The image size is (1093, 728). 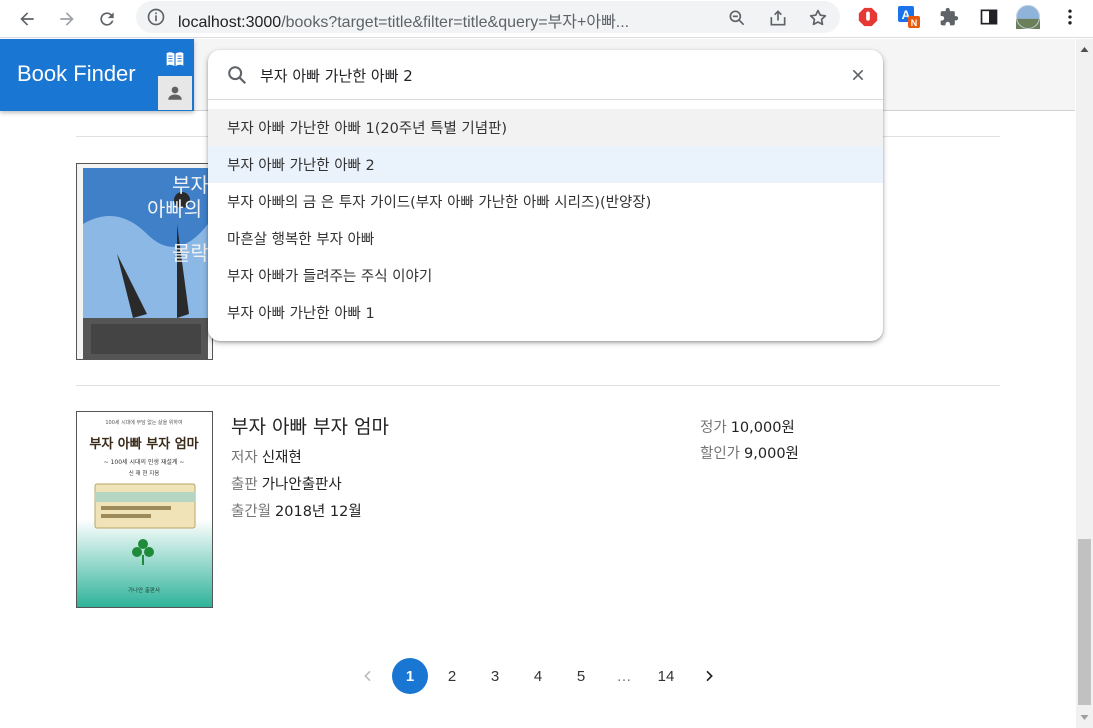 What do you see at coordinates (1084, 49) in the screenshot?
I see `scroll-up-icon` at bounding box center [1084, 49].